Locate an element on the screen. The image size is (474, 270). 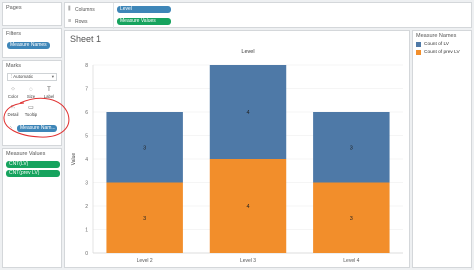
columns-pill-level: Level is located at coordinates (144, 9).